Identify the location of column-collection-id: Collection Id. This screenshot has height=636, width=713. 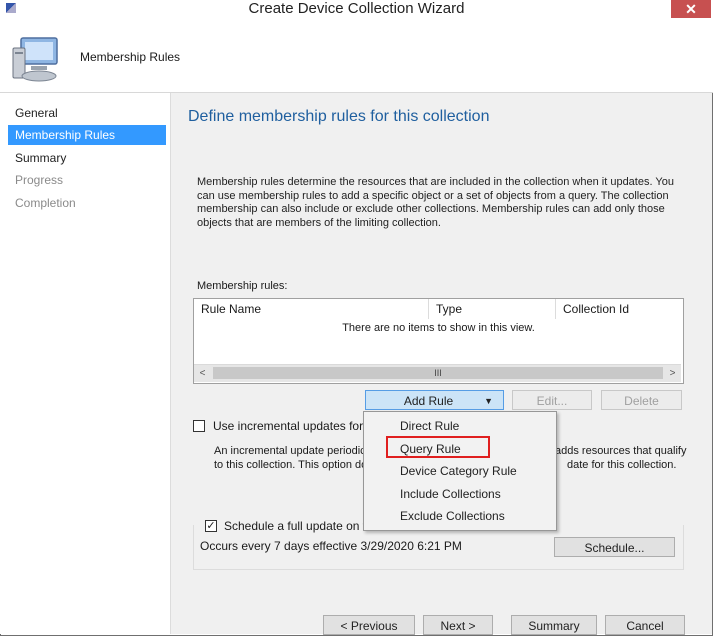
(619, 309).